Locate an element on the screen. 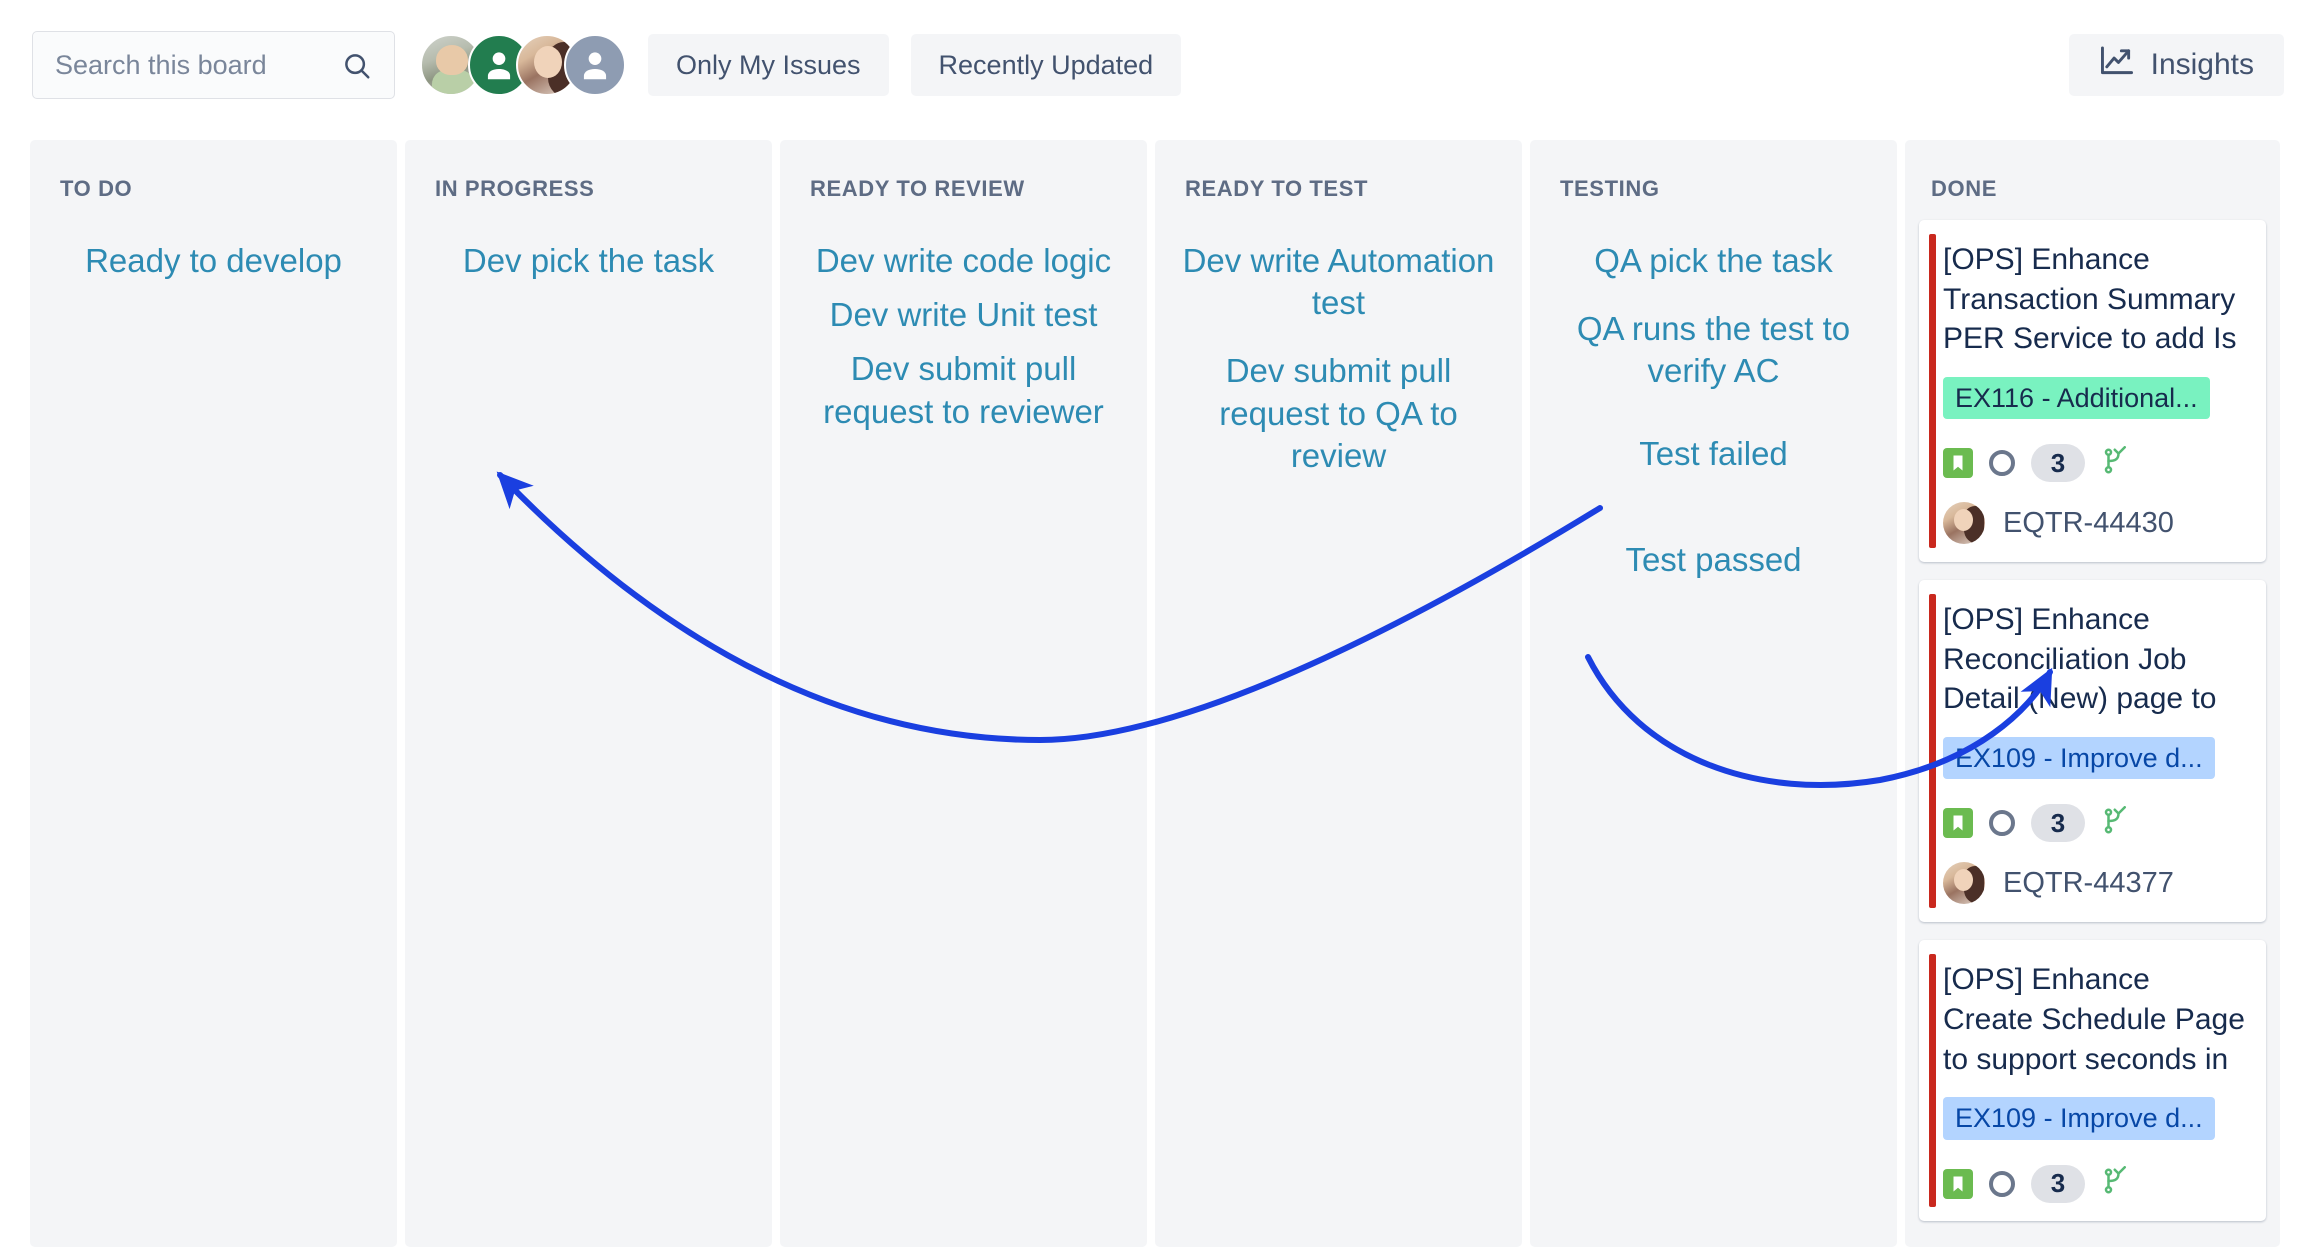 The width and height of the screenshot is (2316, 1252). column-in-progress: IN PROGRESS Dev pick the task is located at coordinates (588, 693).